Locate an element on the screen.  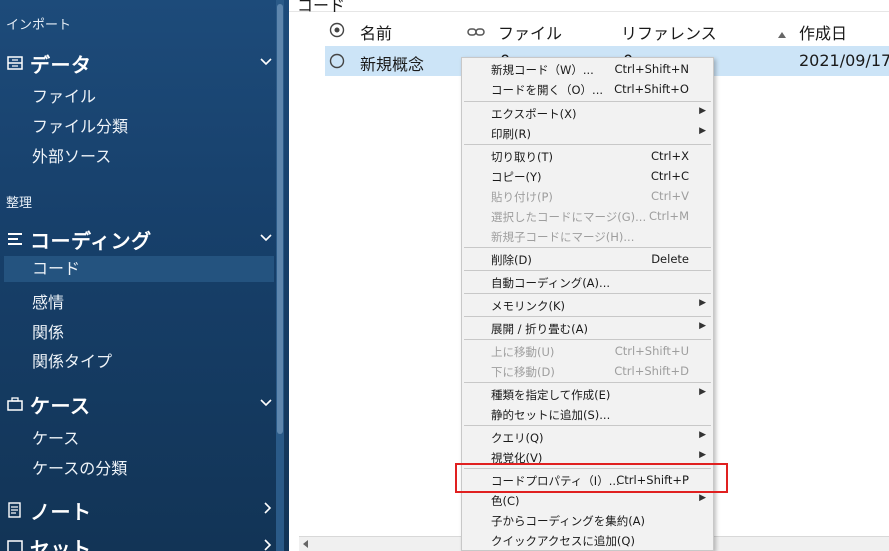
column-header-name: 名前 is located at coordinates (376, 32).